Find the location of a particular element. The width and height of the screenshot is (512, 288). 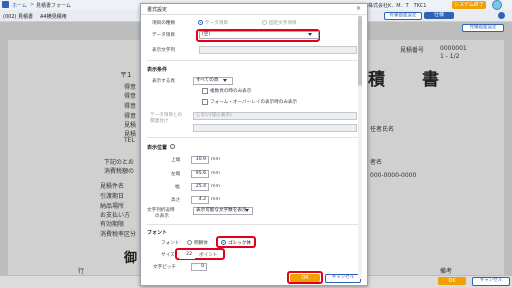

display-page-value: すべての頁 is located at coordinates (207, 80).